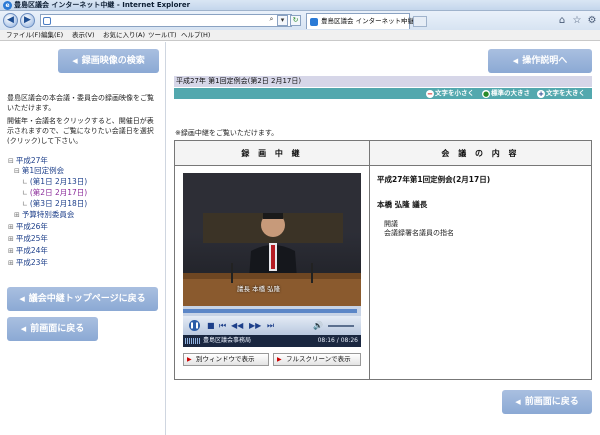  I want to click on previous-icon: ⏮, so click(222, 325).